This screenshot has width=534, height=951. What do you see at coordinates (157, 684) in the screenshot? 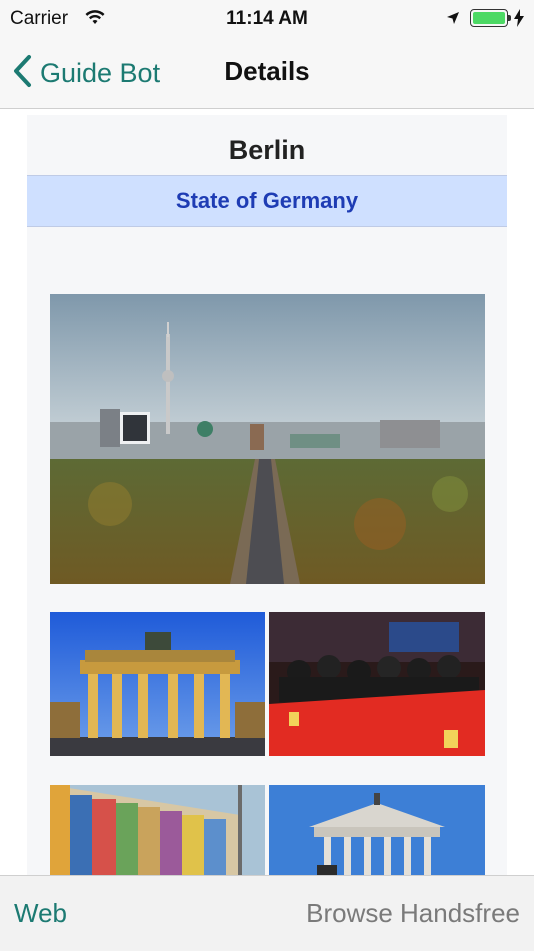
I see `brandenburg-gate-photo` at bounding box center [157, 684].